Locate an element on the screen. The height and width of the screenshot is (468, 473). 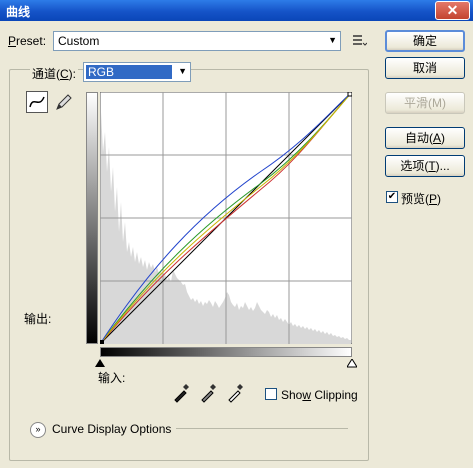
close-icon: ✕ is located at coordinates (452, 10).